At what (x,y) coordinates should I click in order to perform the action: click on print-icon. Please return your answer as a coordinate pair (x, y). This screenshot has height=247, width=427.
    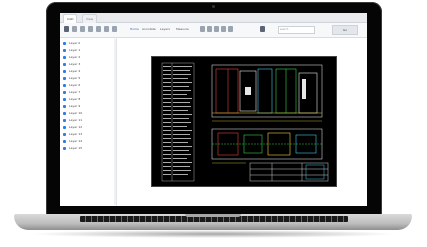
    Looking at the image, I should click on (82, 29).